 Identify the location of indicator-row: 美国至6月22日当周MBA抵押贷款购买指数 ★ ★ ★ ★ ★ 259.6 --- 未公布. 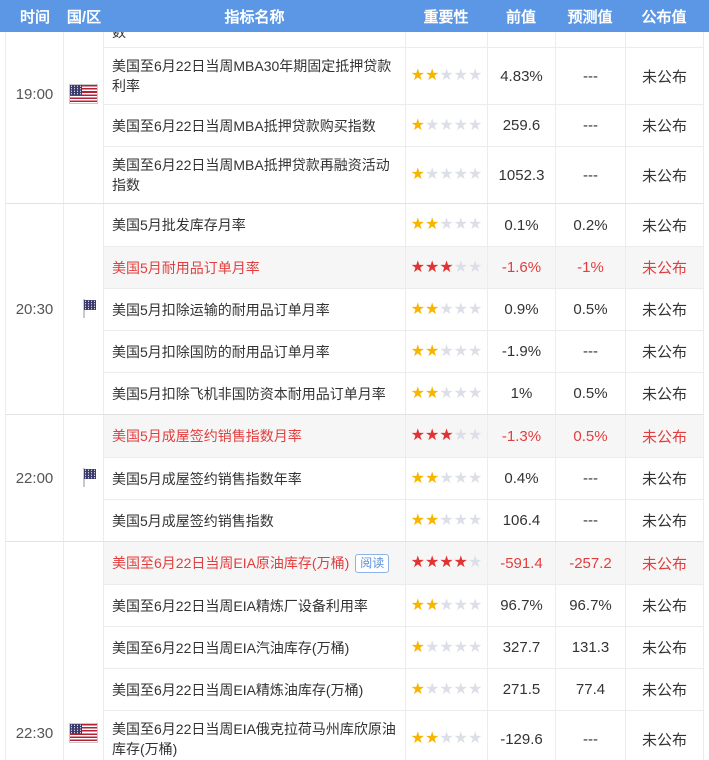
(403, 125).